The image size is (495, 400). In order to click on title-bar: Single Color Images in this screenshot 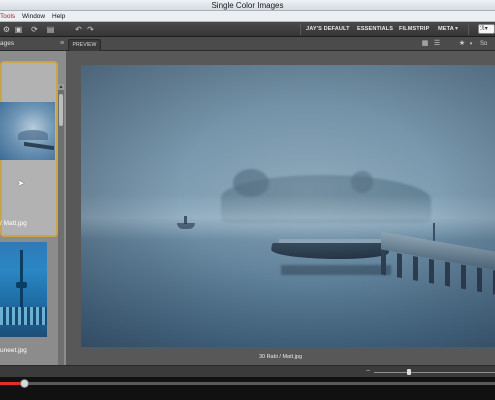, I will do `click(247, 5)`.